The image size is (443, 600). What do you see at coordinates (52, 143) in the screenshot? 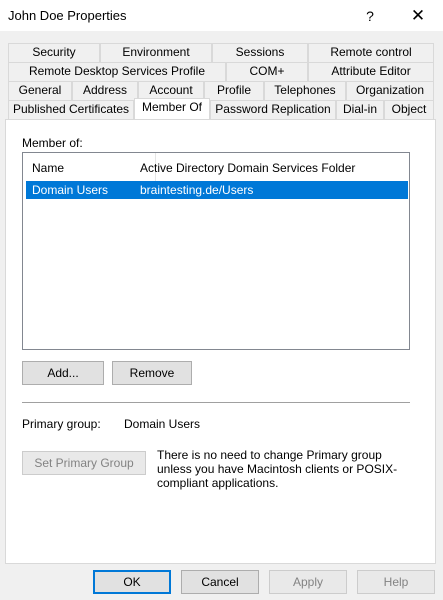
I see `member-of-label: Member of:` at bounding box center [52, 143].